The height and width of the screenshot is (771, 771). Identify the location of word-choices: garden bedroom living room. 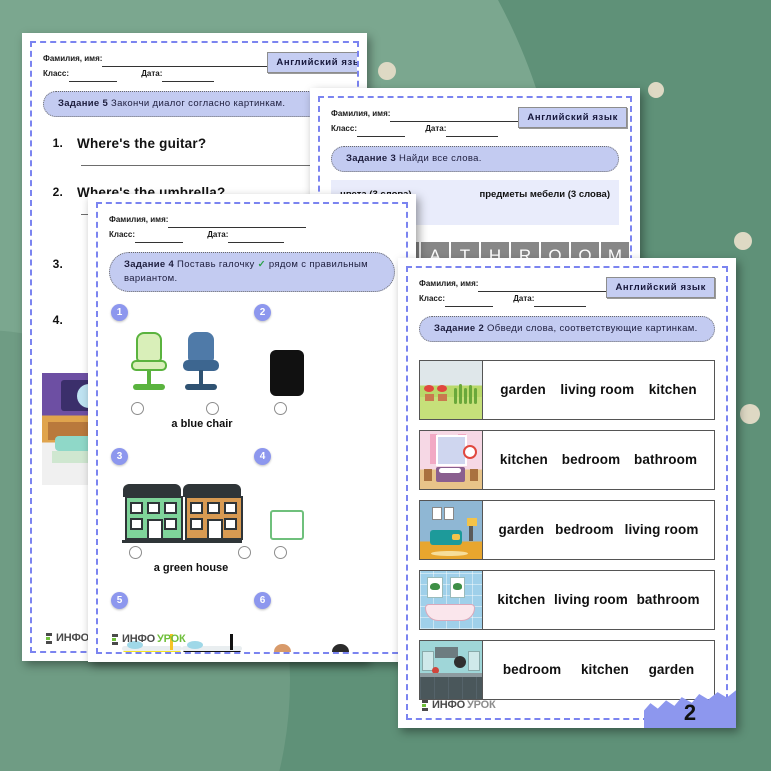
(598, 530).